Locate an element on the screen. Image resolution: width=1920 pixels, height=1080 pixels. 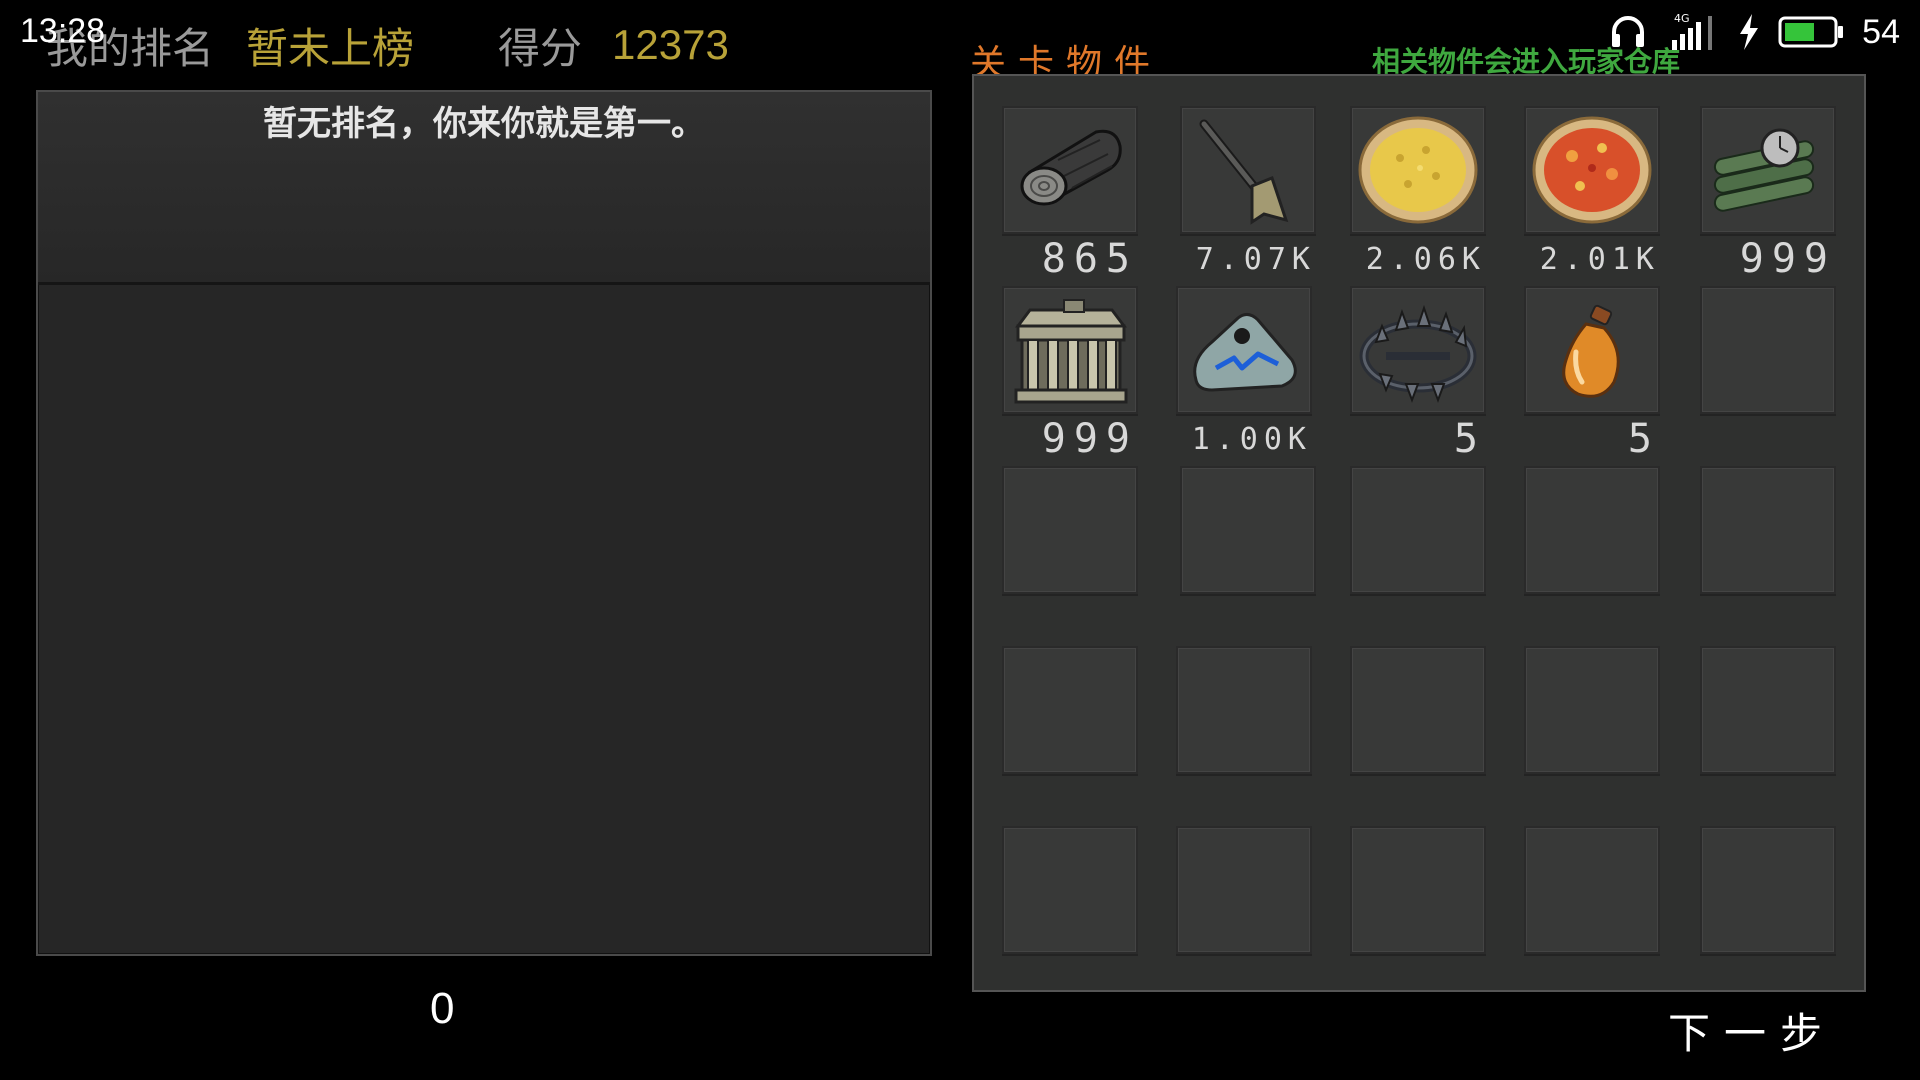
status-time: 13:28 is located at coordinates (63, 31).